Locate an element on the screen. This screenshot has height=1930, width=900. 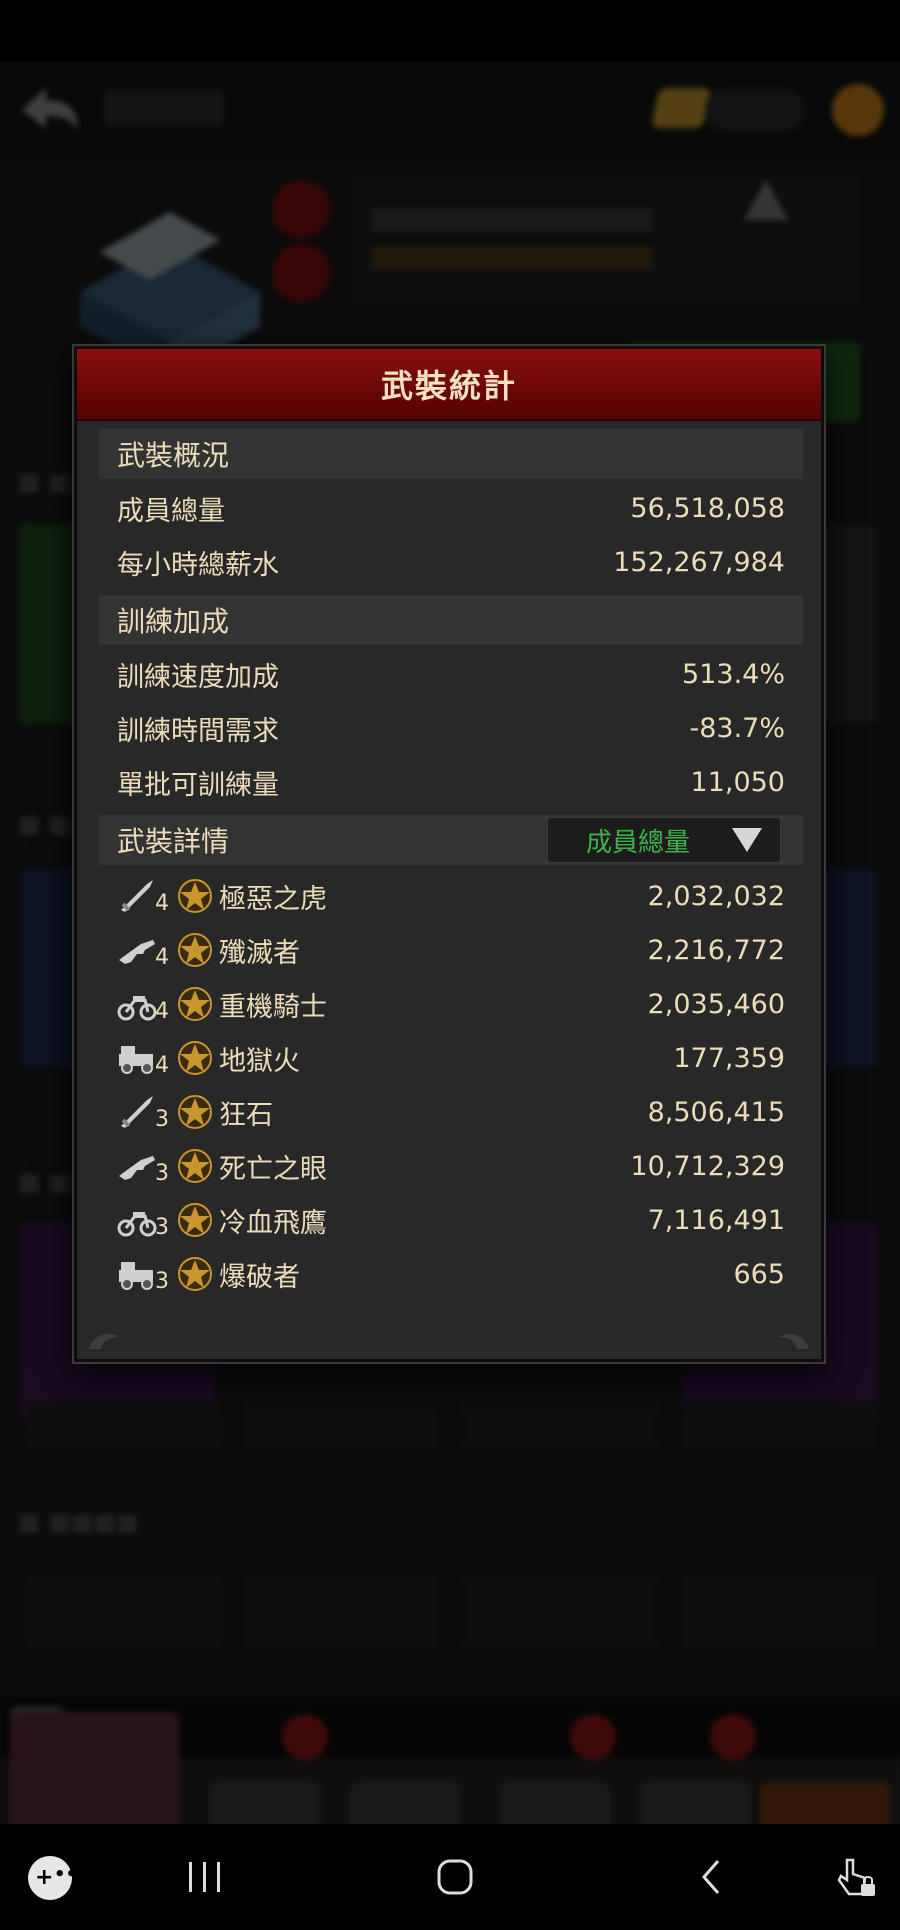
unit-count: 177,359 is located at coordinates (729, 1058).